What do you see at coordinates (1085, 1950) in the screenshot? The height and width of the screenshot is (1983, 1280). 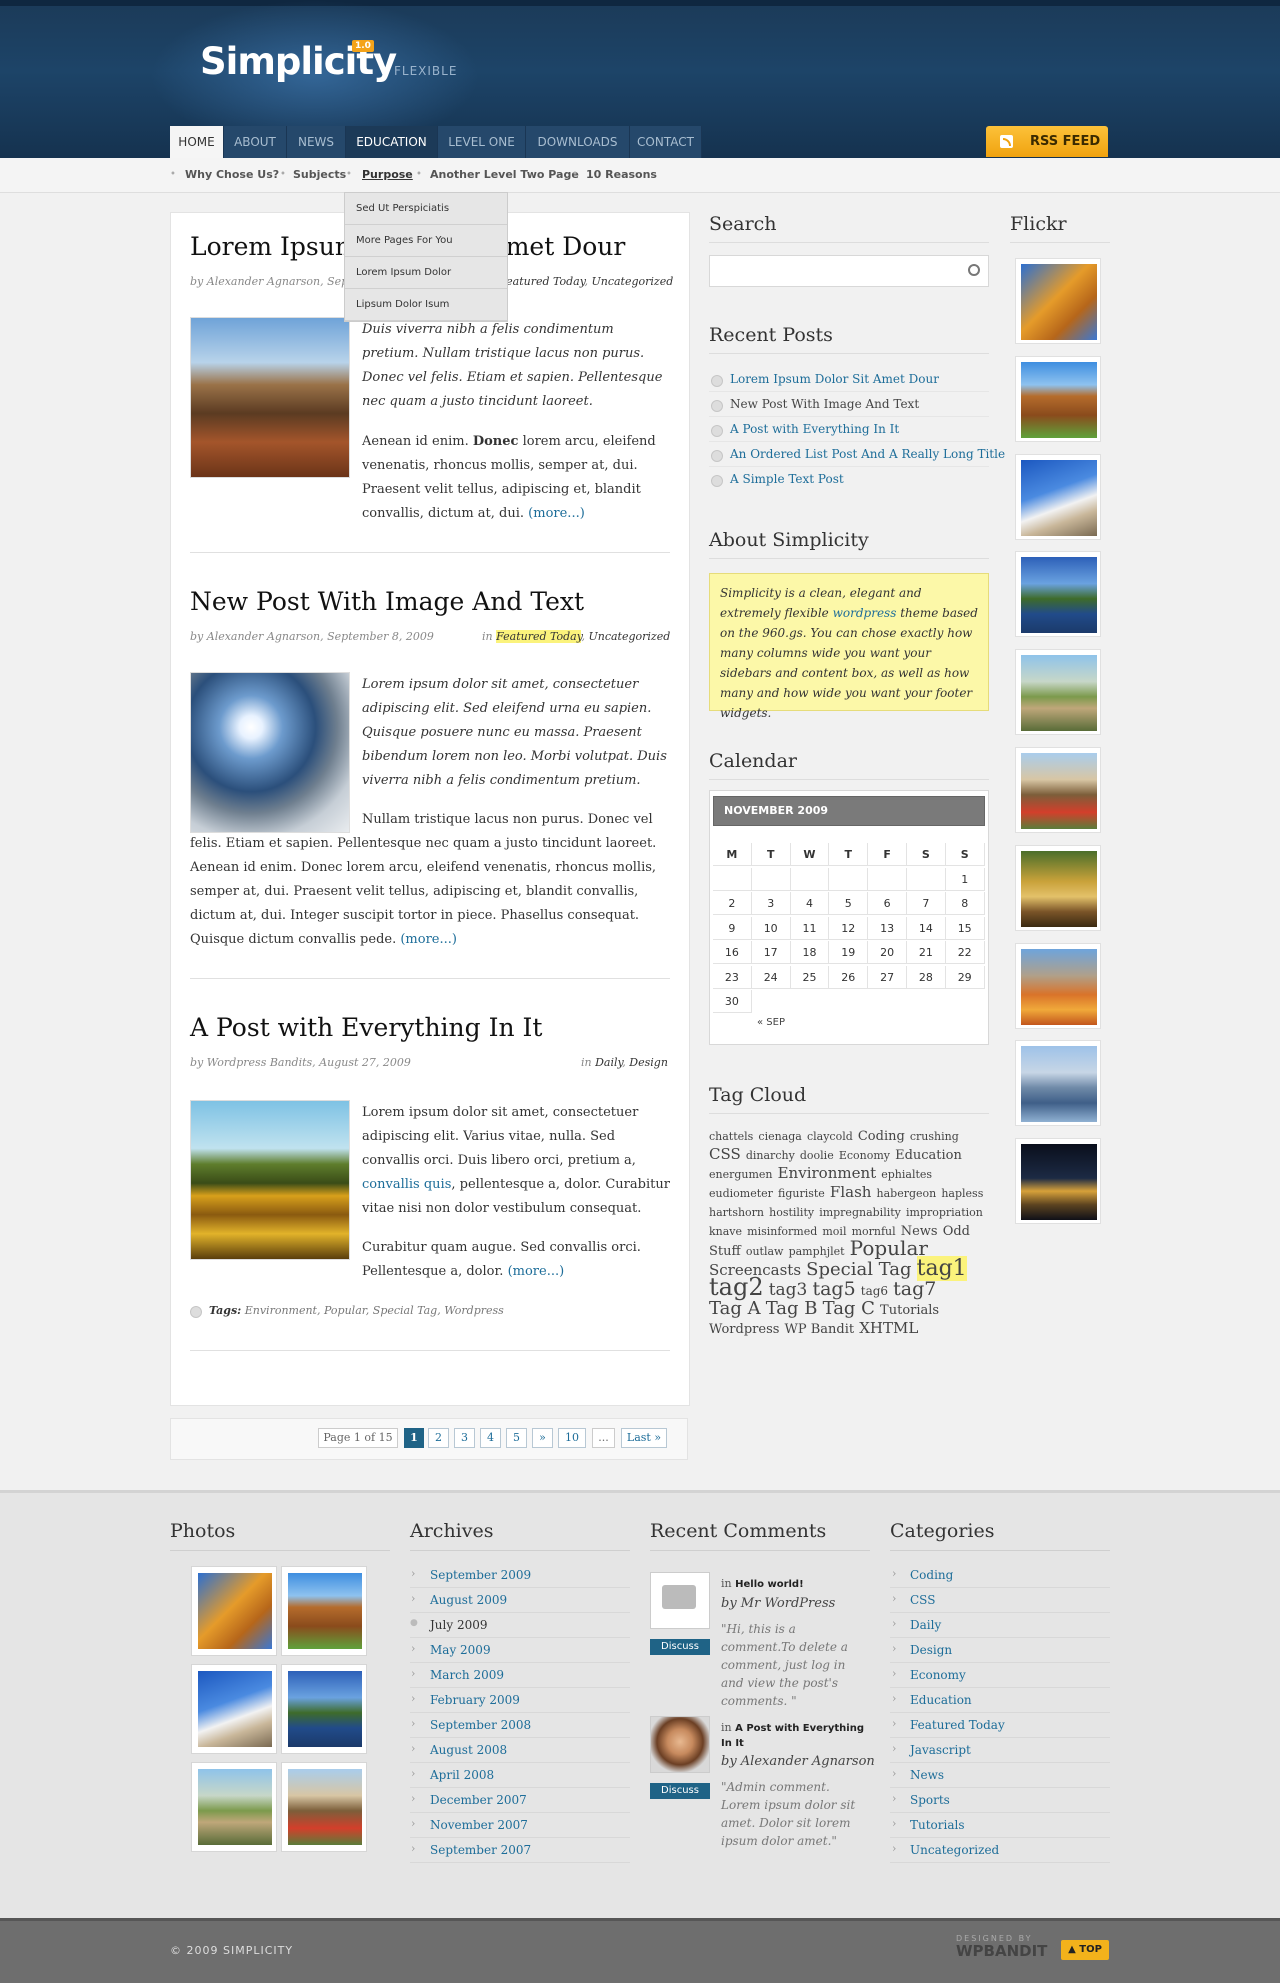 I see `back-to-top-button: ▲ TOP` at bounding box center [1085, 1950].